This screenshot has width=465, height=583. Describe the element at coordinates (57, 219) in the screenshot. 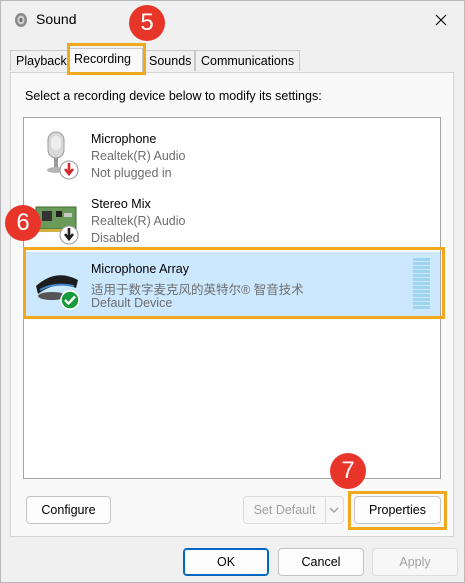

I see `sound-card-icon` at that location.